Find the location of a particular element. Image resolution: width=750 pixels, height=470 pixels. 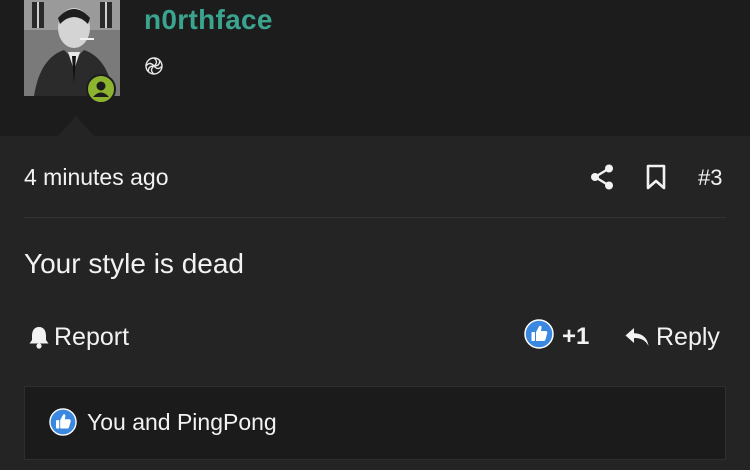

user-icon is located at coordinates (101, 89).